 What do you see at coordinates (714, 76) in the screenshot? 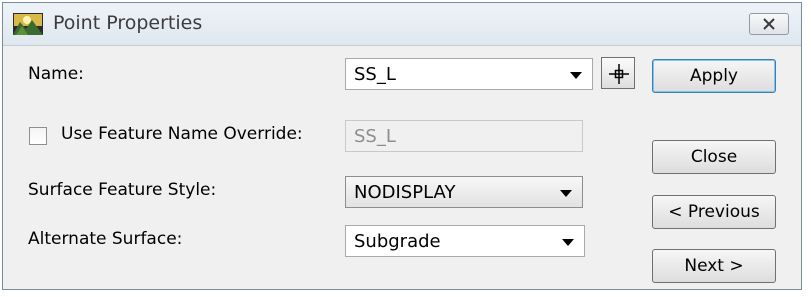
I see `apply-button: Apply` at bounding box center [714, 76].